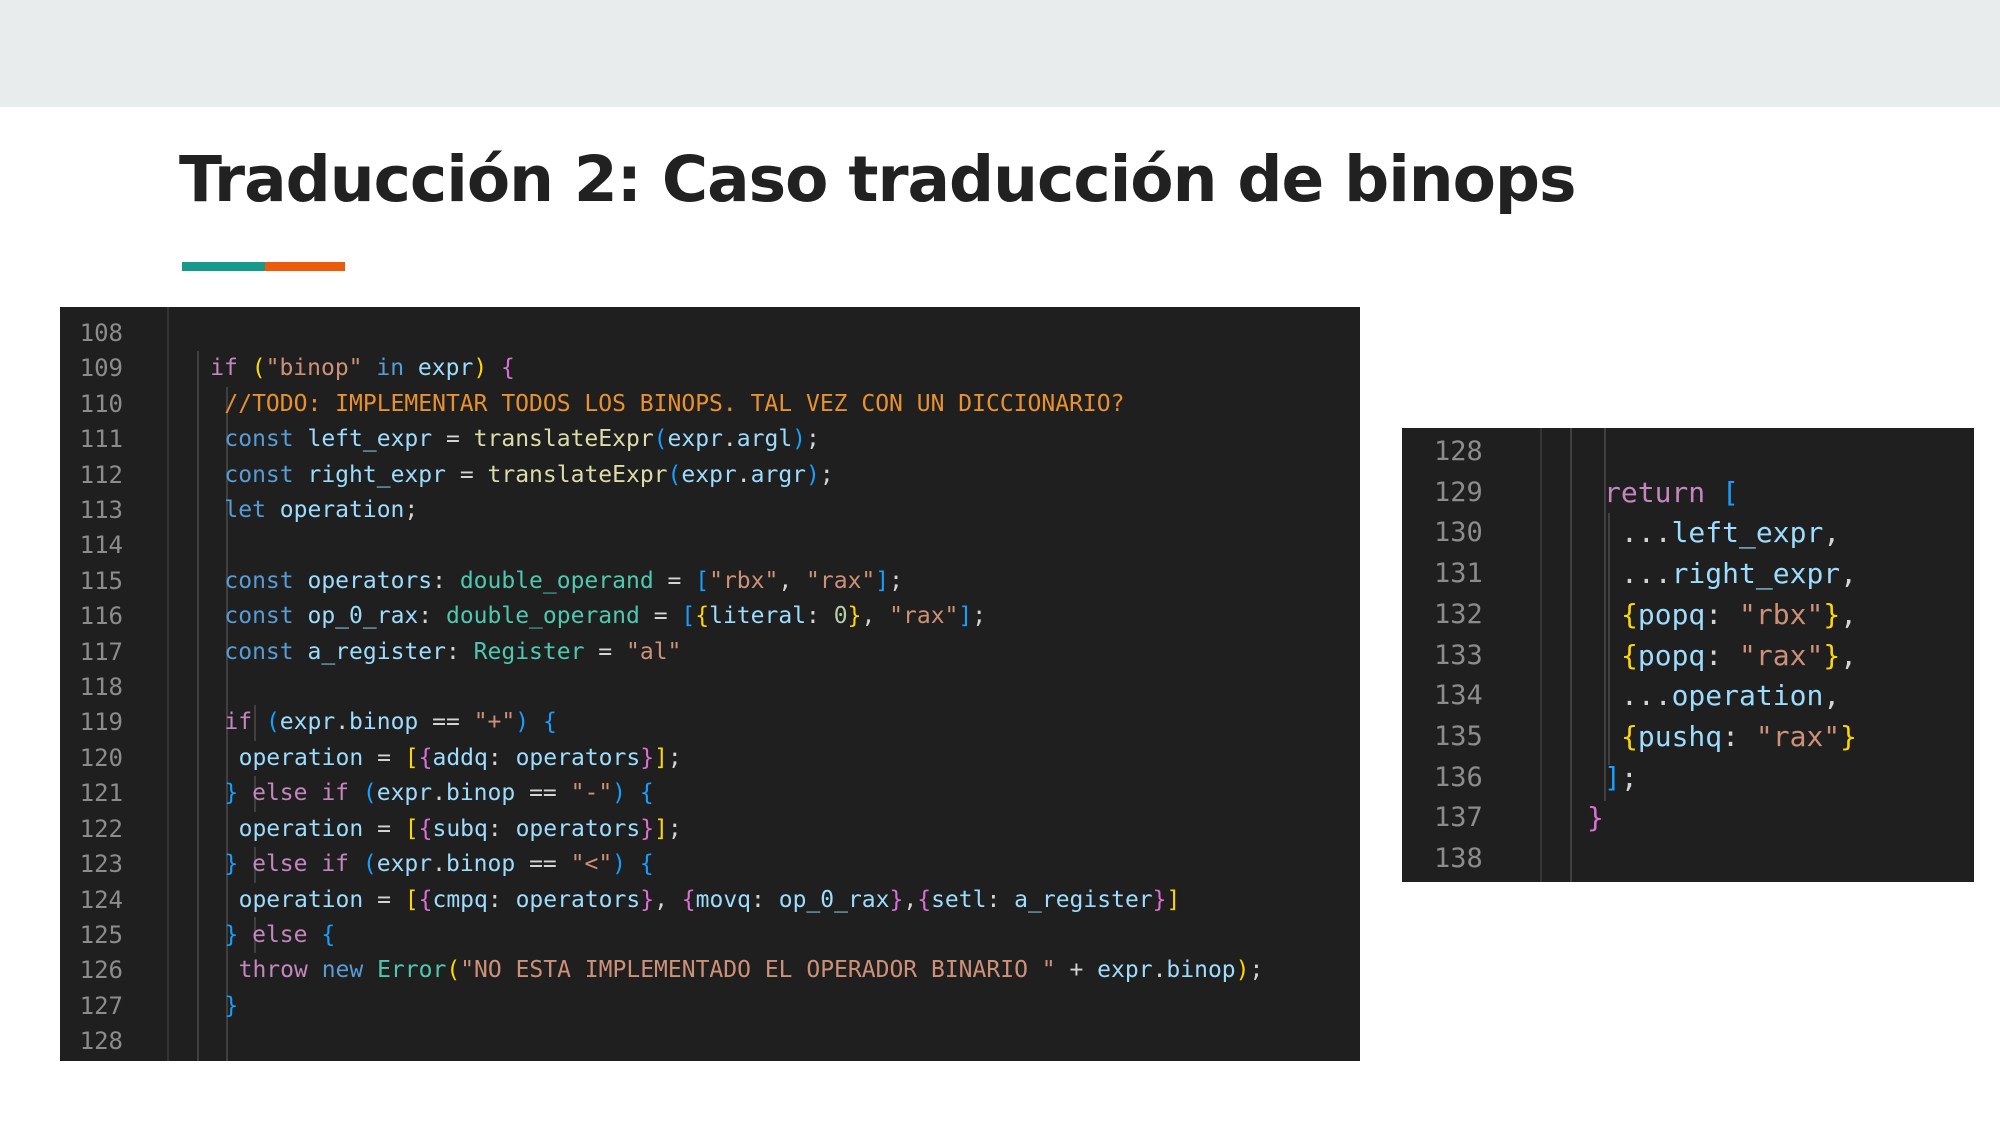 The height and width of the screenshot is (1125, 2000). Describe the element at coordinates (778, 368) in the screenshot. I see `code-line: if ("binop" in expr) {` at that location.